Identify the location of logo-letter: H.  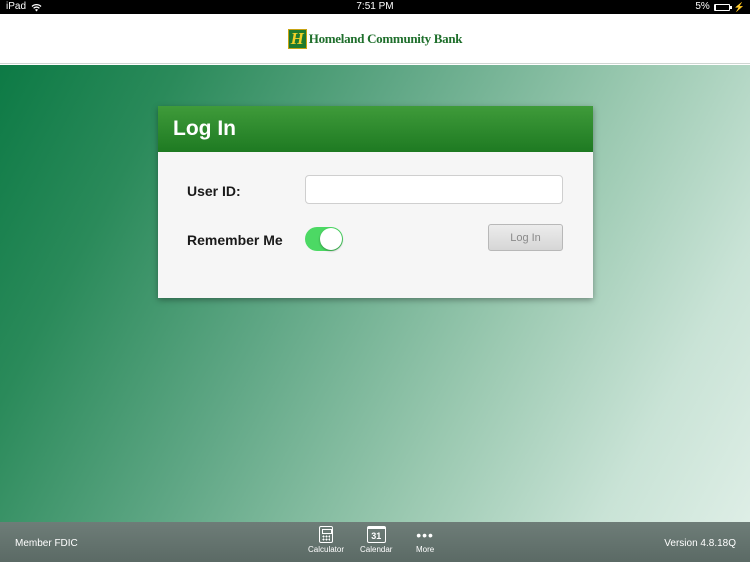
(297, 38).